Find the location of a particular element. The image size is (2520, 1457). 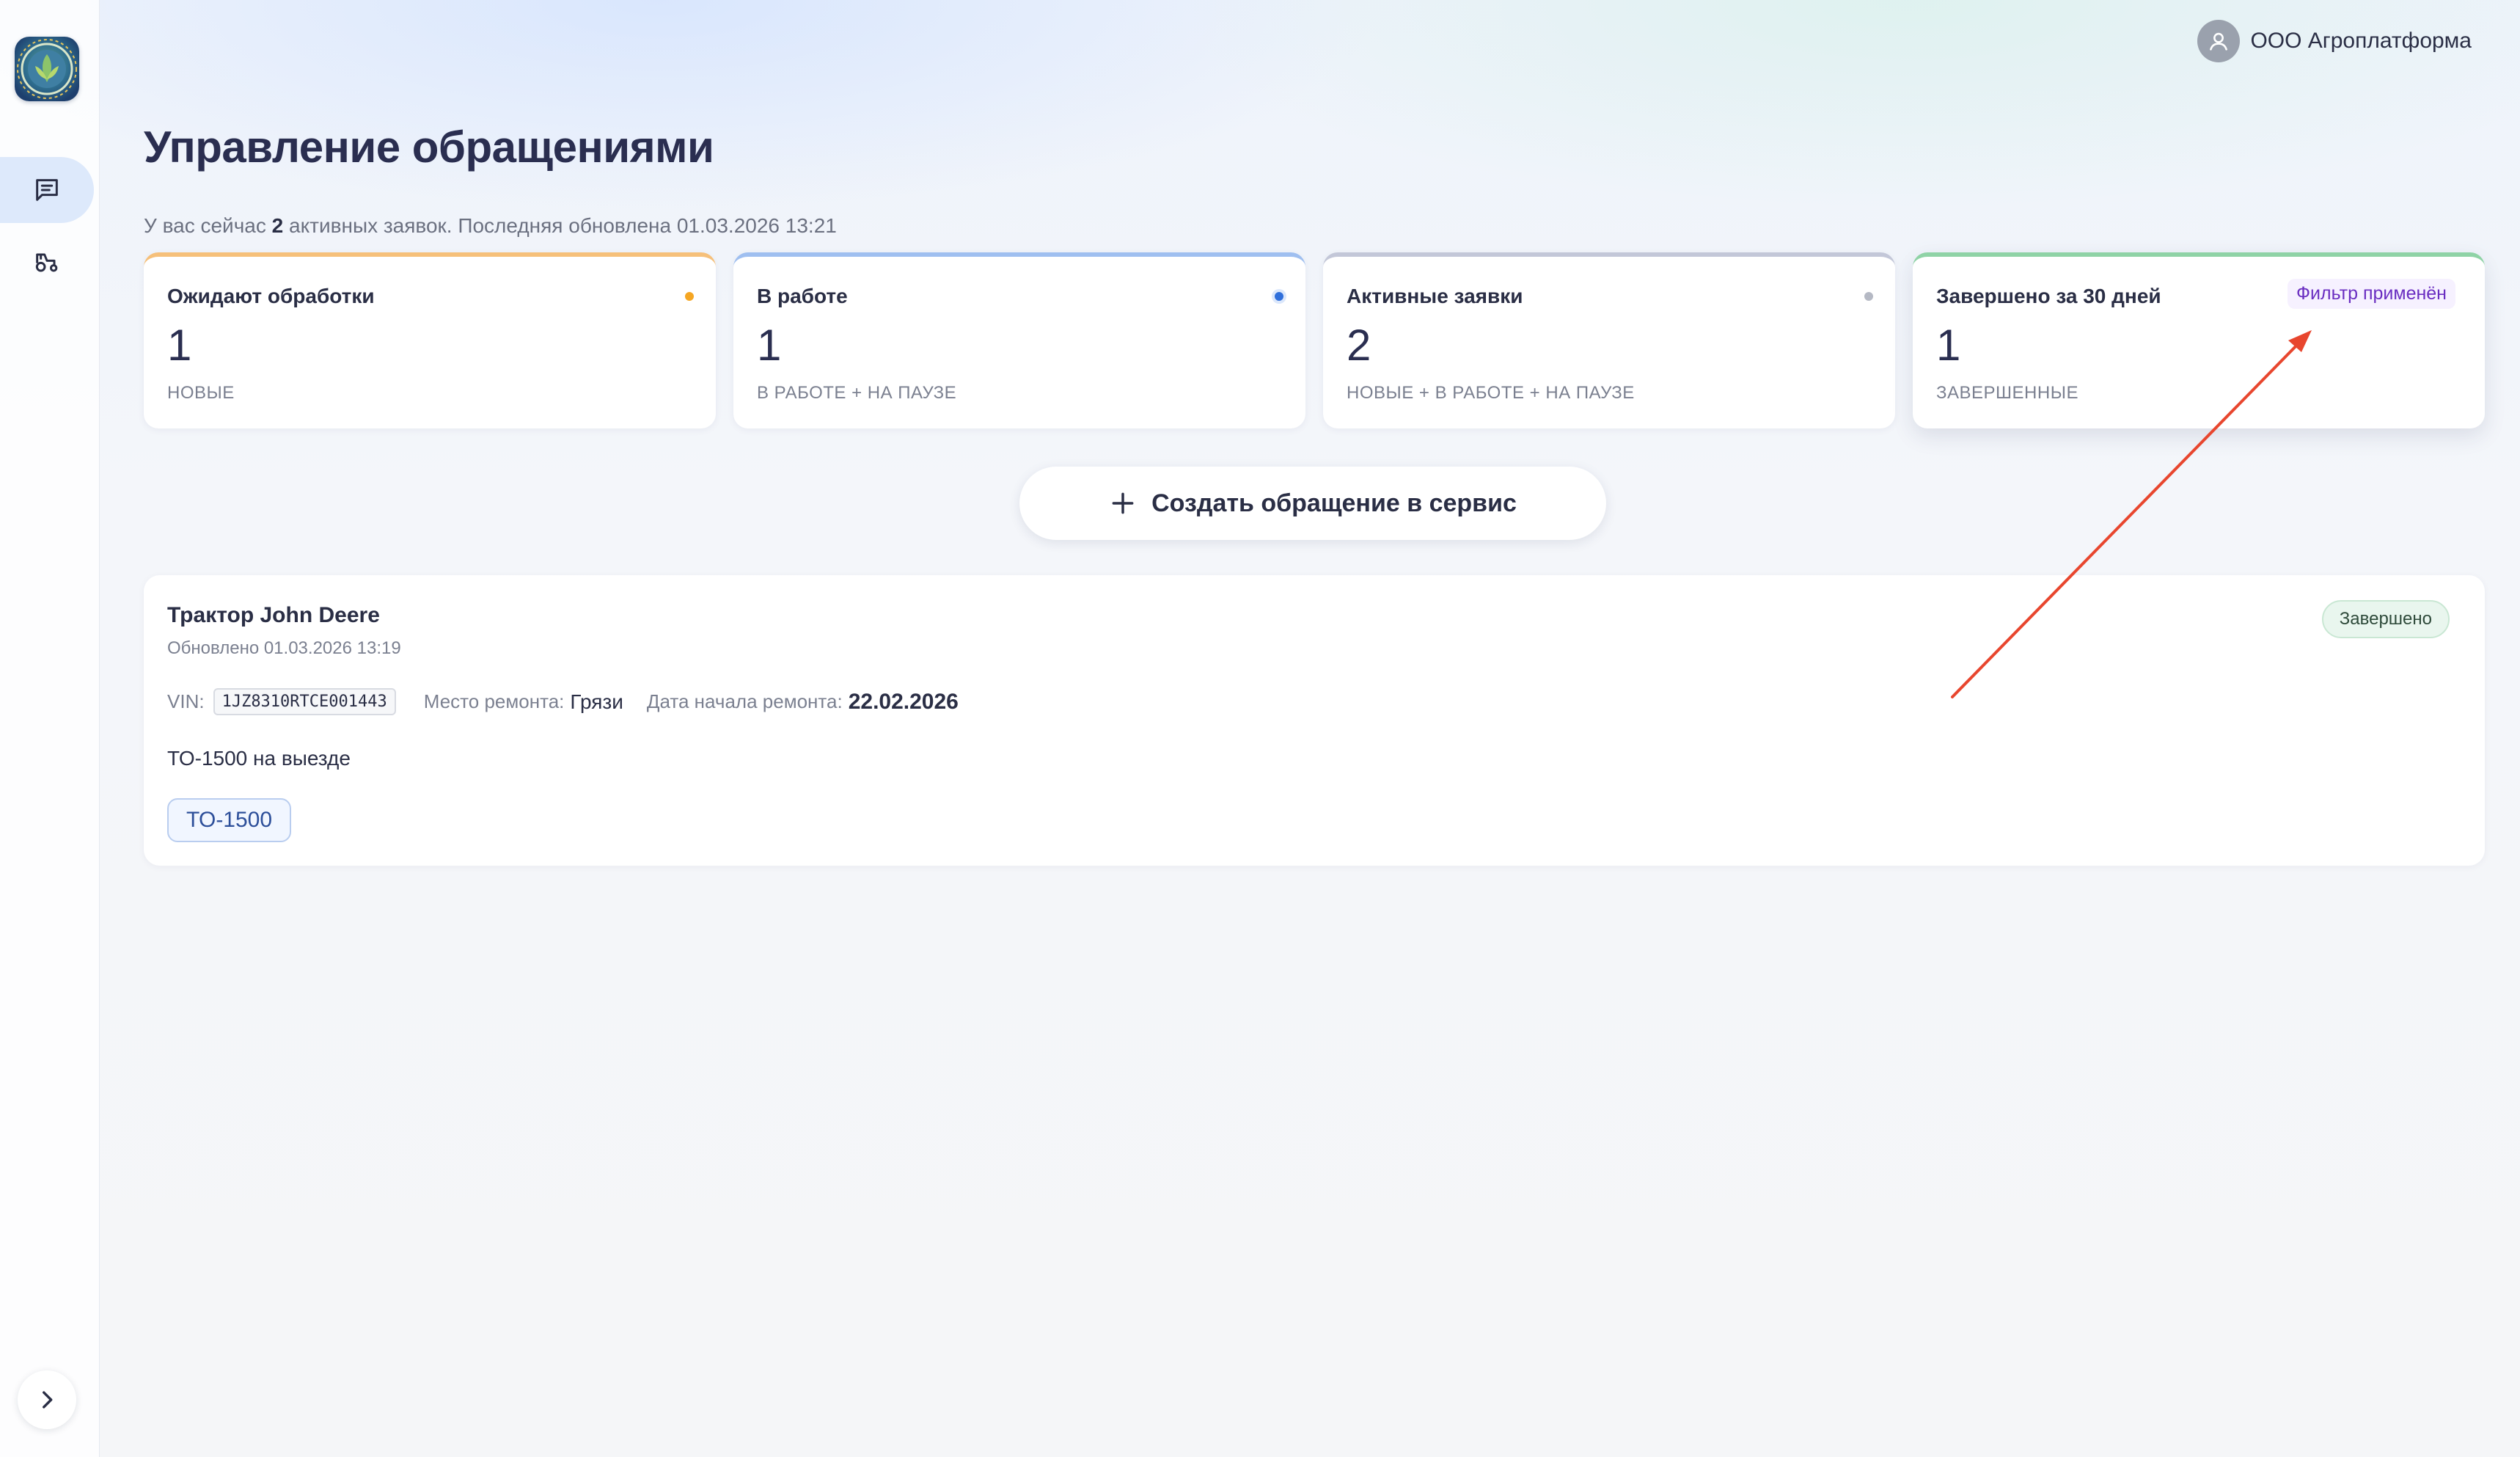

sidebar-item-requests is located at coordinates (47, 190).